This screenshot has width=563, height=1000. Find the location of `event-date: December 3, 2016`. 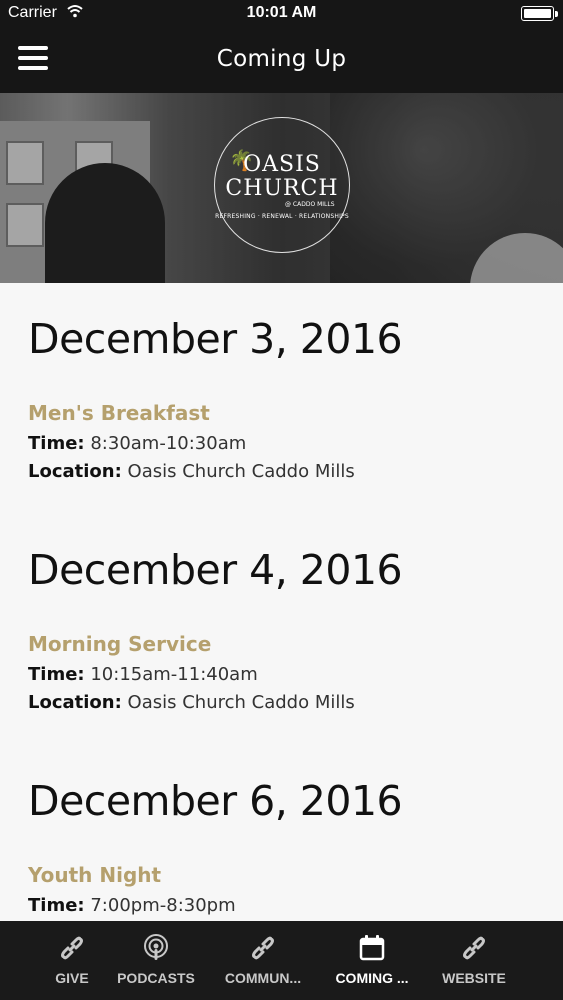

event-date: December 3, 2016 is located at coordinates (215, 339).